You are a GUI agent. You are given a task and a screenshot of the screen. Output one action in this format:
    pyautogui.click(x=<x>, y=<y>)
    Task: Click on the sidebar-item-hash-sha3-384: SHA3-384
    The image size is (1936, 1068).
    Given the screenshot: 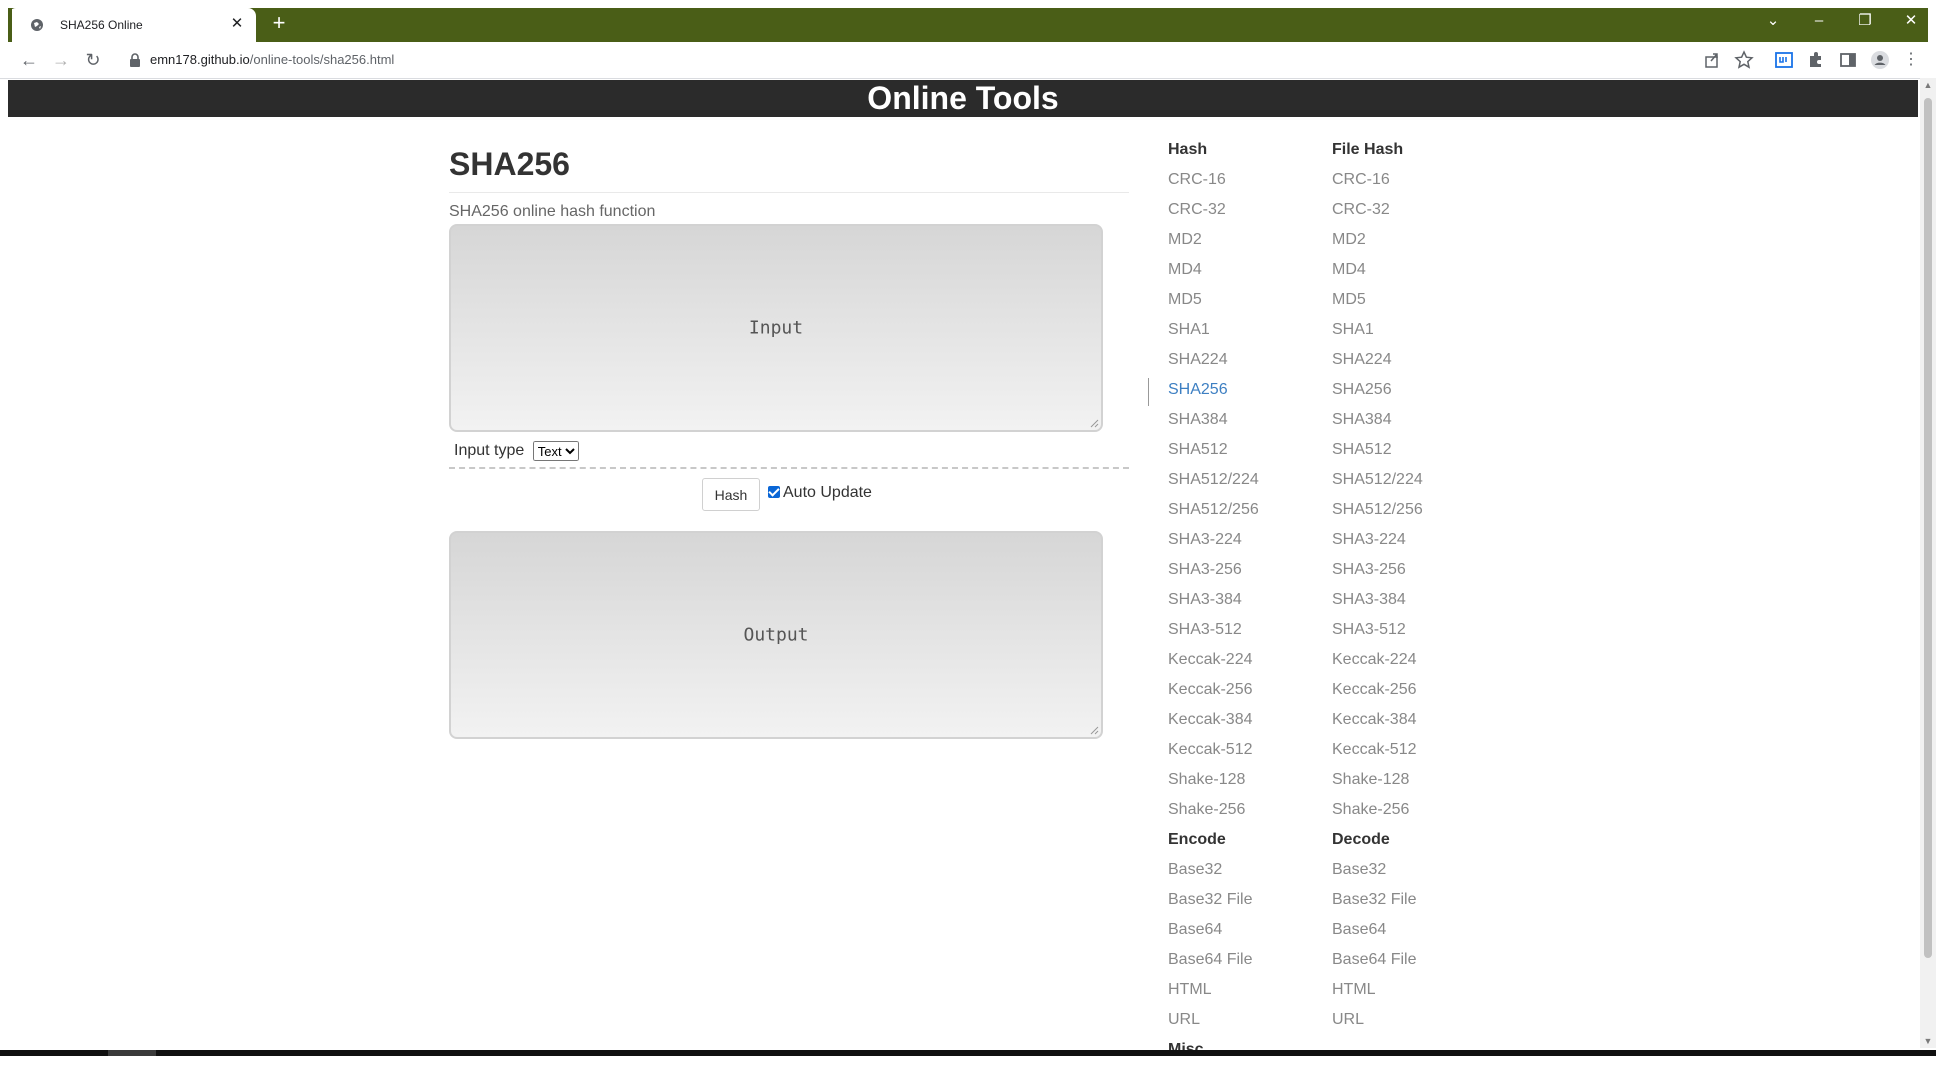 What is the action you would take?
    pyautogui.click(x=1213, y=603)
    